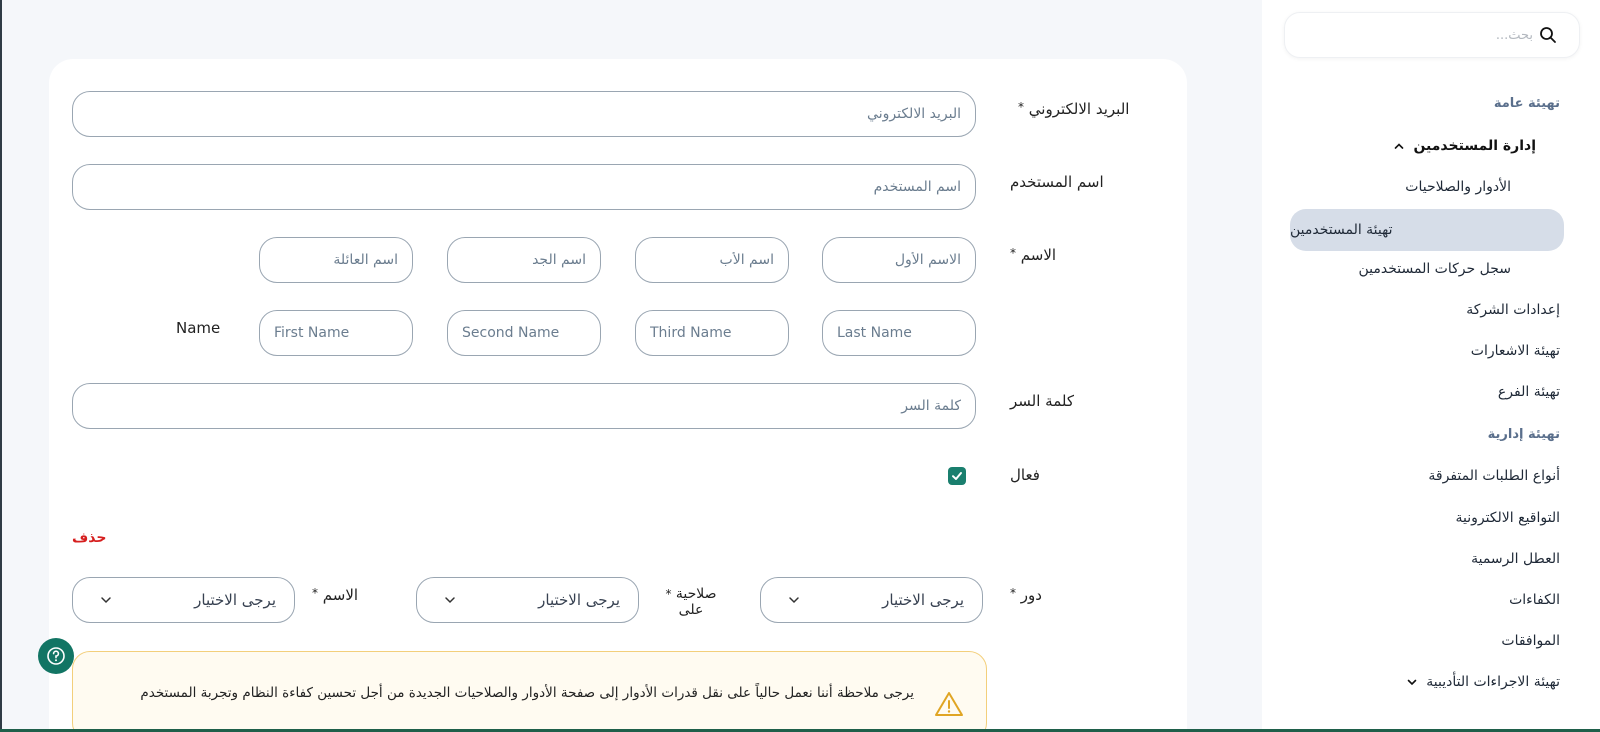 This screenshot has width=1600, height=732. I want to click on scope-name-label-text: الاسم, so click(340, 595).